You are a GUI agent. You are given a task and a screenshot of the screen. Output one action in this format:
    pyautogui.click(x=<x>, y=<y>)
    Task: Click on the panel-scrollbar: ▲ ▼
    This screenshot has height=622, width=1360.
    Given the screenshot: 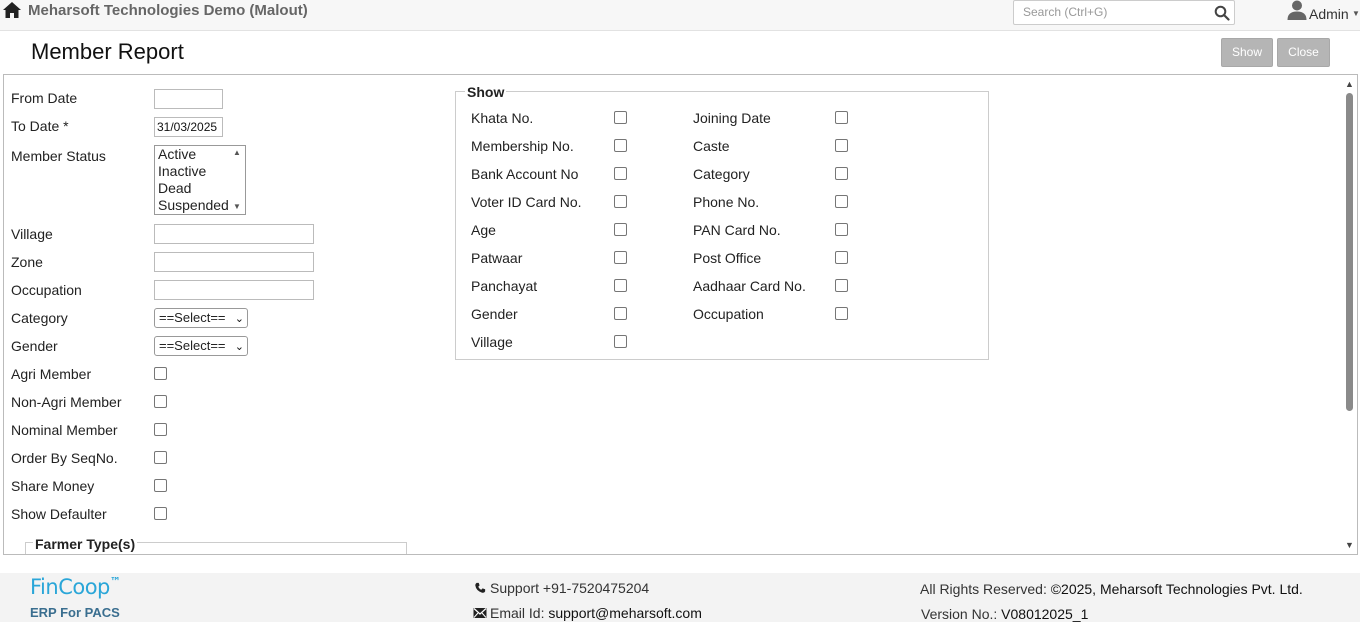 What is the action you would take?
    pyautogui.click(x=1349, y=314)
    